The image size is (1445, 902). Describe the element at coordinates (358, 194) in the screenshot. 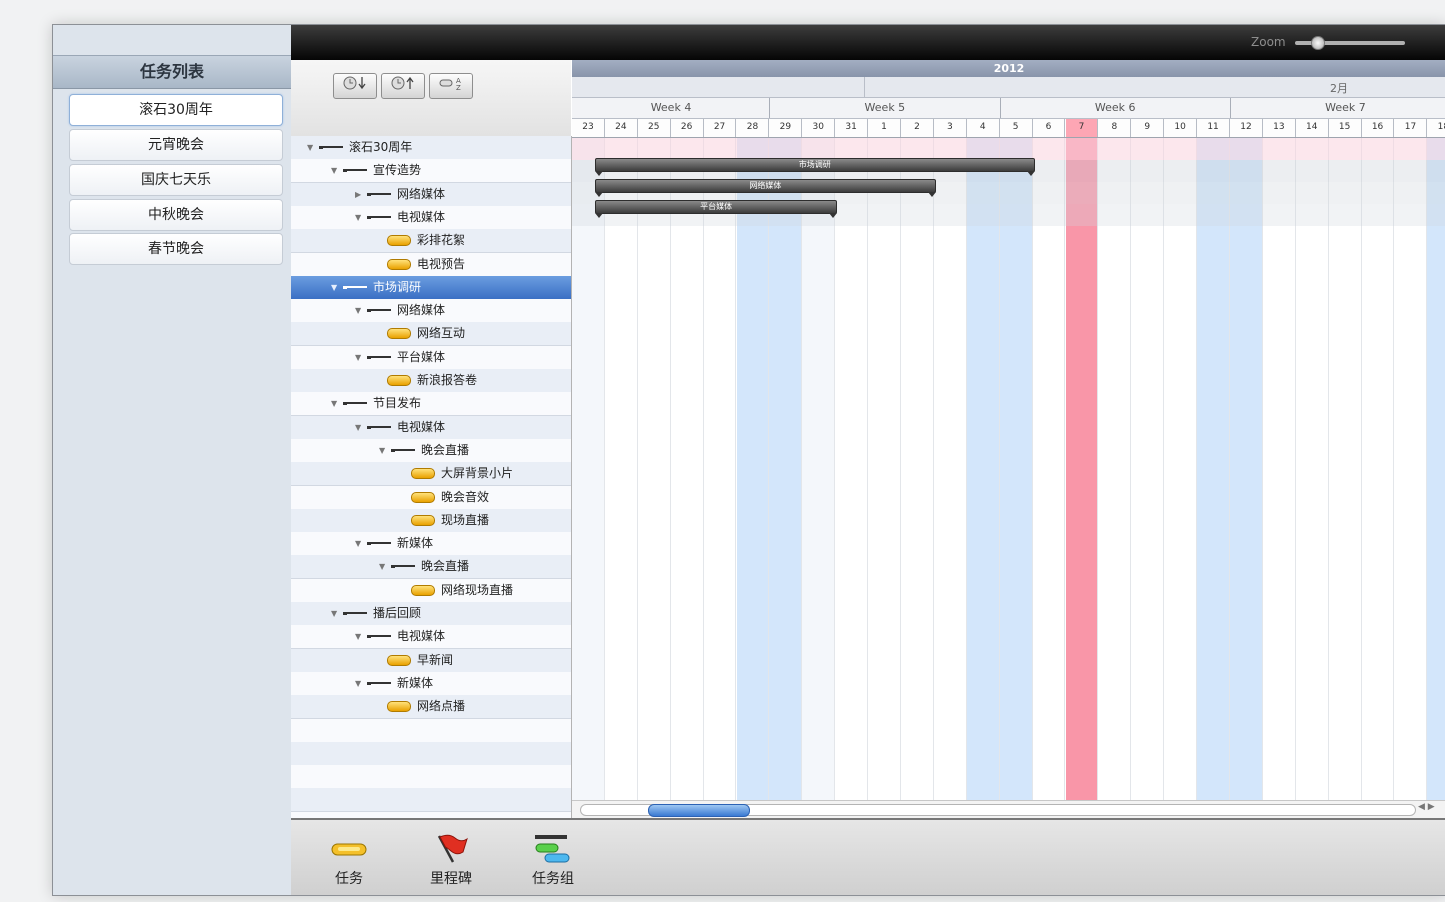

I see `disclosure-collapsed-icon: ▶` at that location.